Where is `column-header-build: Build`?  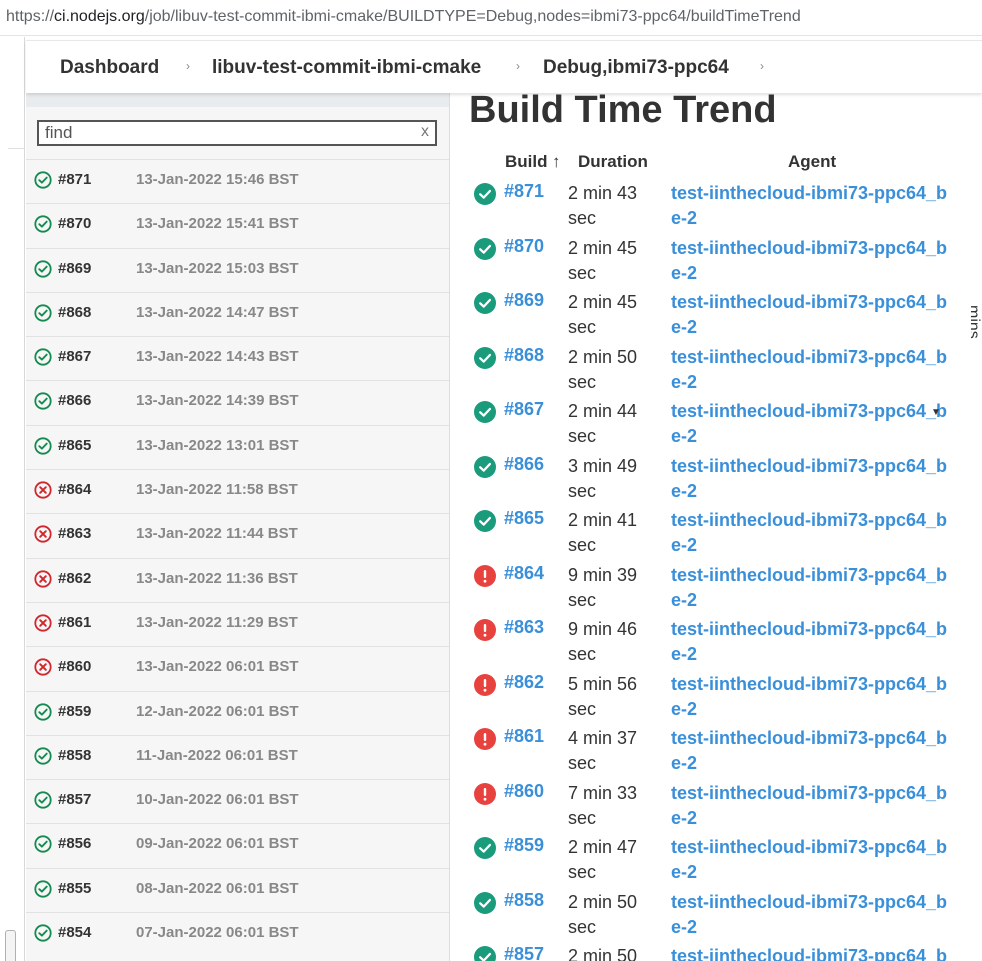
column-header-build: Build is located at coordinates (526, 162).